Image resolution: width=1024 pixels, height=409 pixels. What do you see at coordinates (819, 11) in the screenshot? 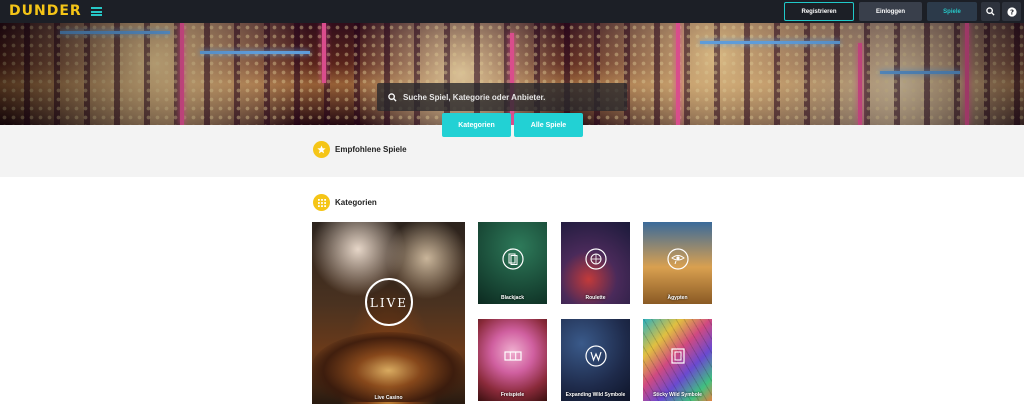
I see `register-button: Registrieren` at bounding box center [819, 11].